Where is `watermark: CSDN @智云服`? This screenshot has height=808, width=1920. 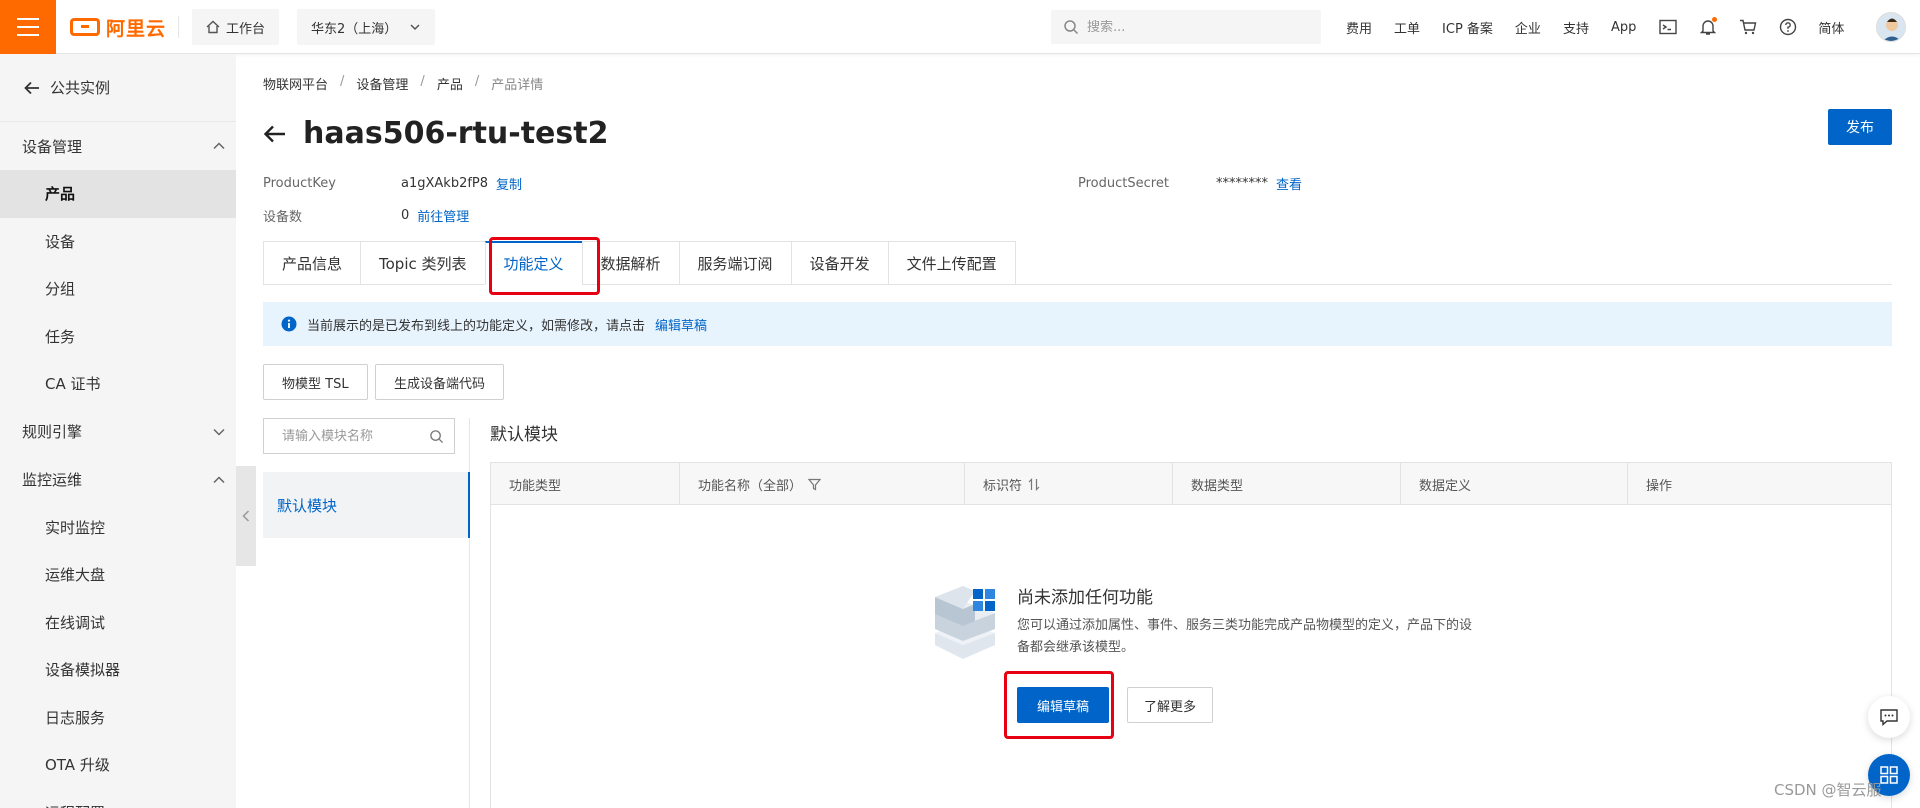
watermark: CSDN @智云服 is located at coordinates (1828, 790).